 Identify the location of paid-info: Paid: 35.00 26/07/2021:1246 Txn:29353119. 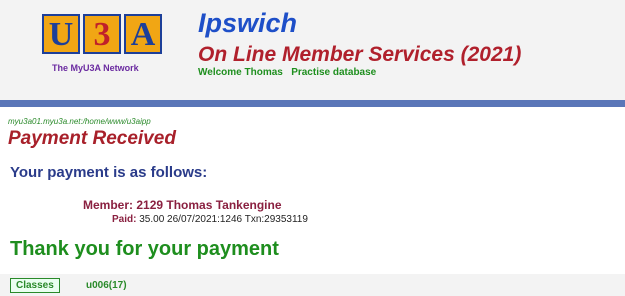
(210, 219).